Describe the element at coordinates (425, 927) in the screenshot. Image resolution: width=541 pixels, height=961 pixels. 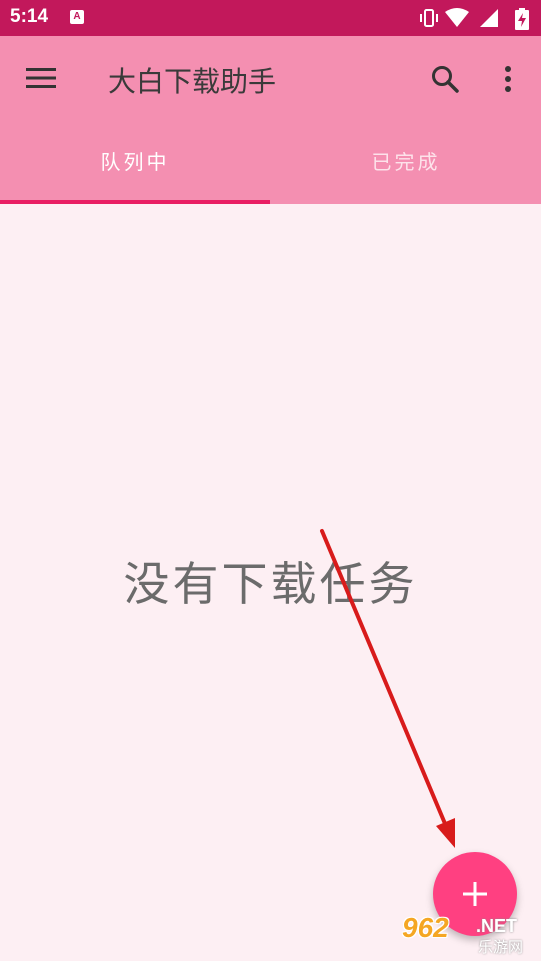
I see `watermark-number: 962` at that location.